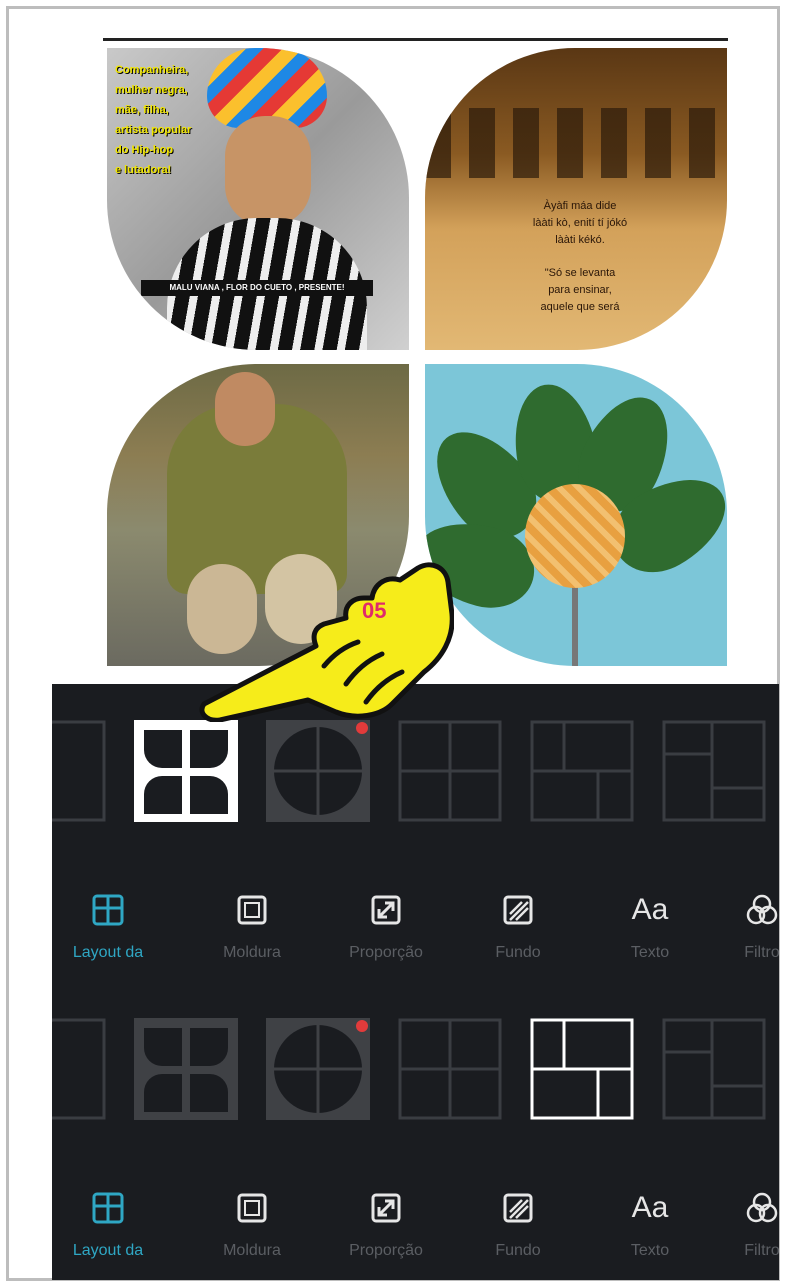 The height and width of the screenshot is (1287, 790). I want to click on poem-line: e lutadora!, so click(143, 170).